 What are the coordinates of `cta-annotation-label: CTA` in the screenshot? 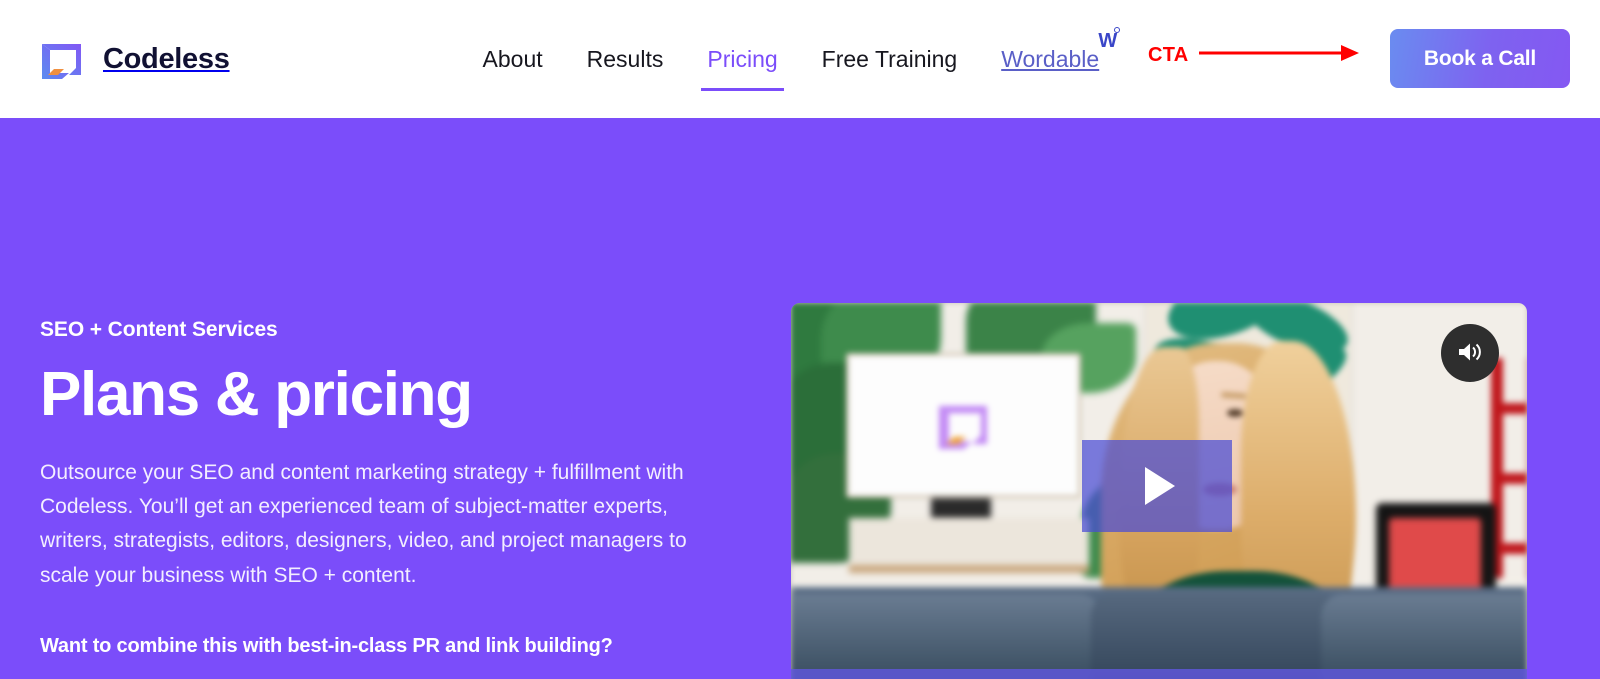 It's located at (1168, 55).